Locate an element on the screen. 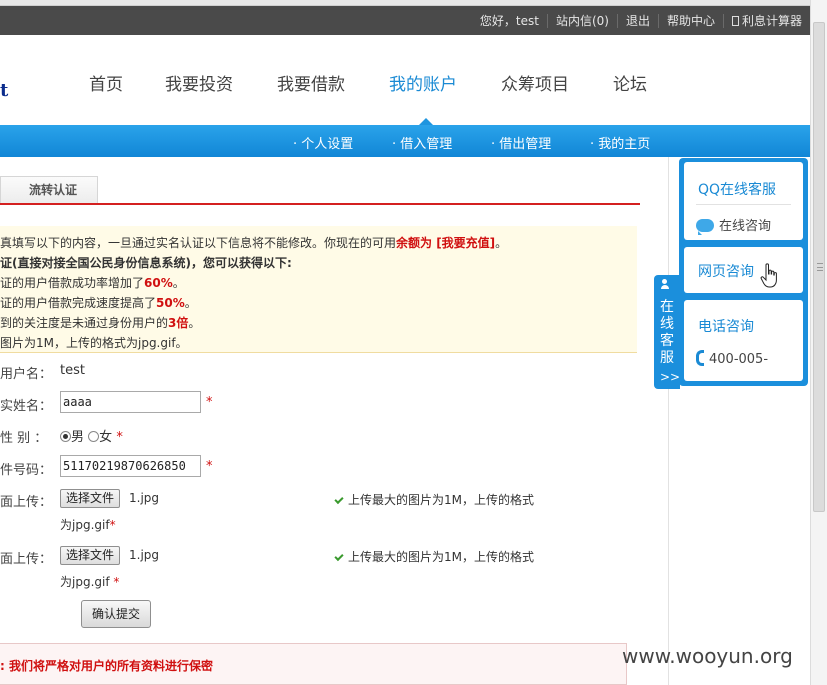 The width and height of the screenshot is (827, 685). collapse-arrow-icon: >> is located at coordinates (670, 377).